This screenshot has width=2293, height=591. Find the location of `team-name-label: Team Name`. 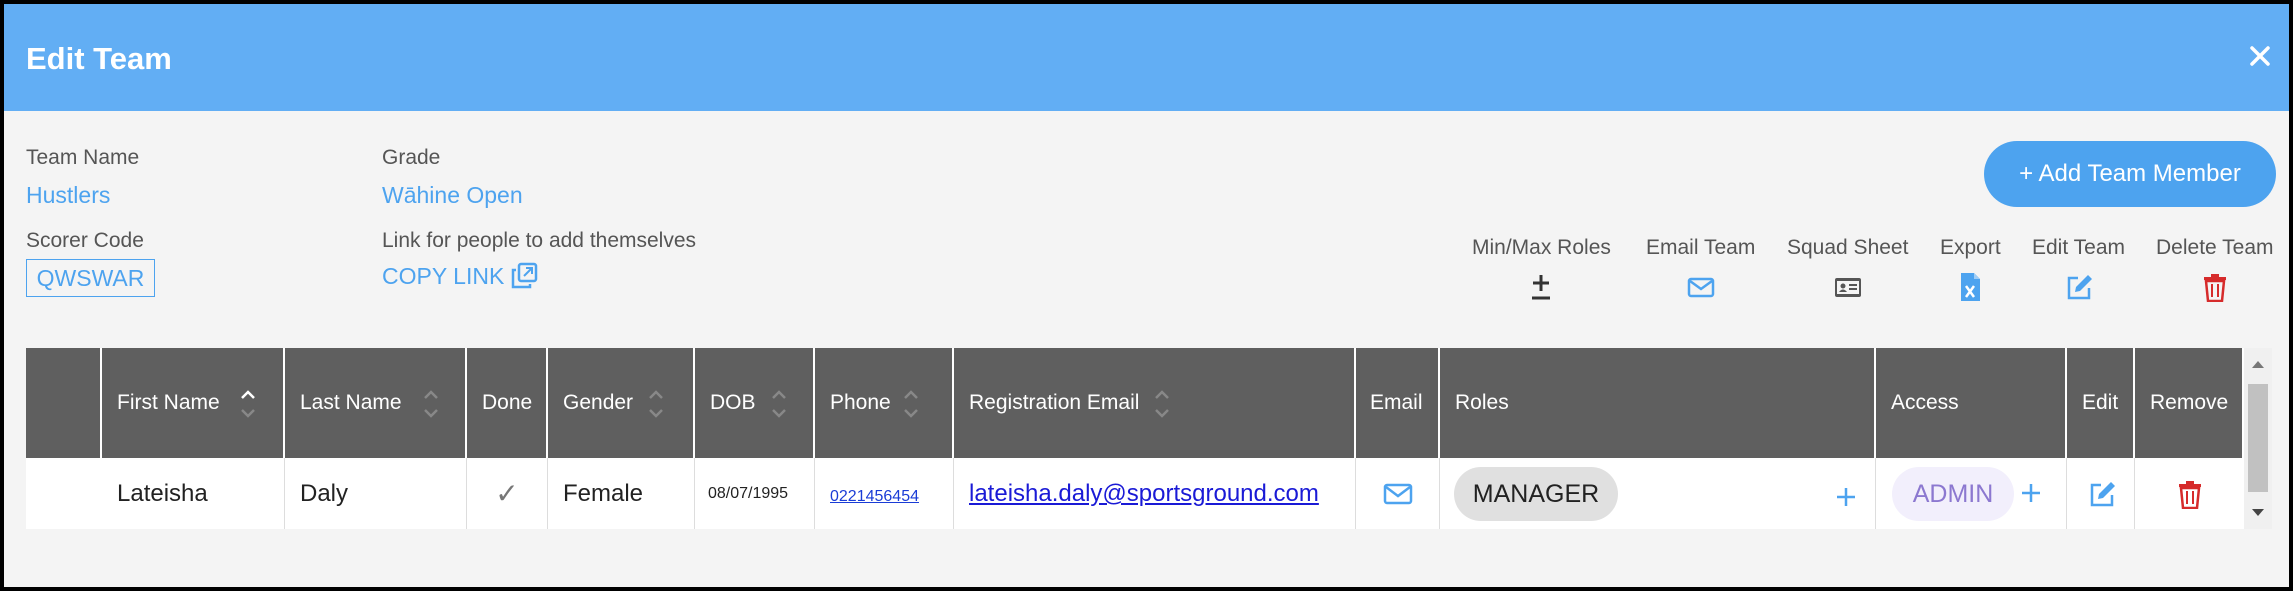

team-name-label: Team Name is located at coordinates (83, 157).